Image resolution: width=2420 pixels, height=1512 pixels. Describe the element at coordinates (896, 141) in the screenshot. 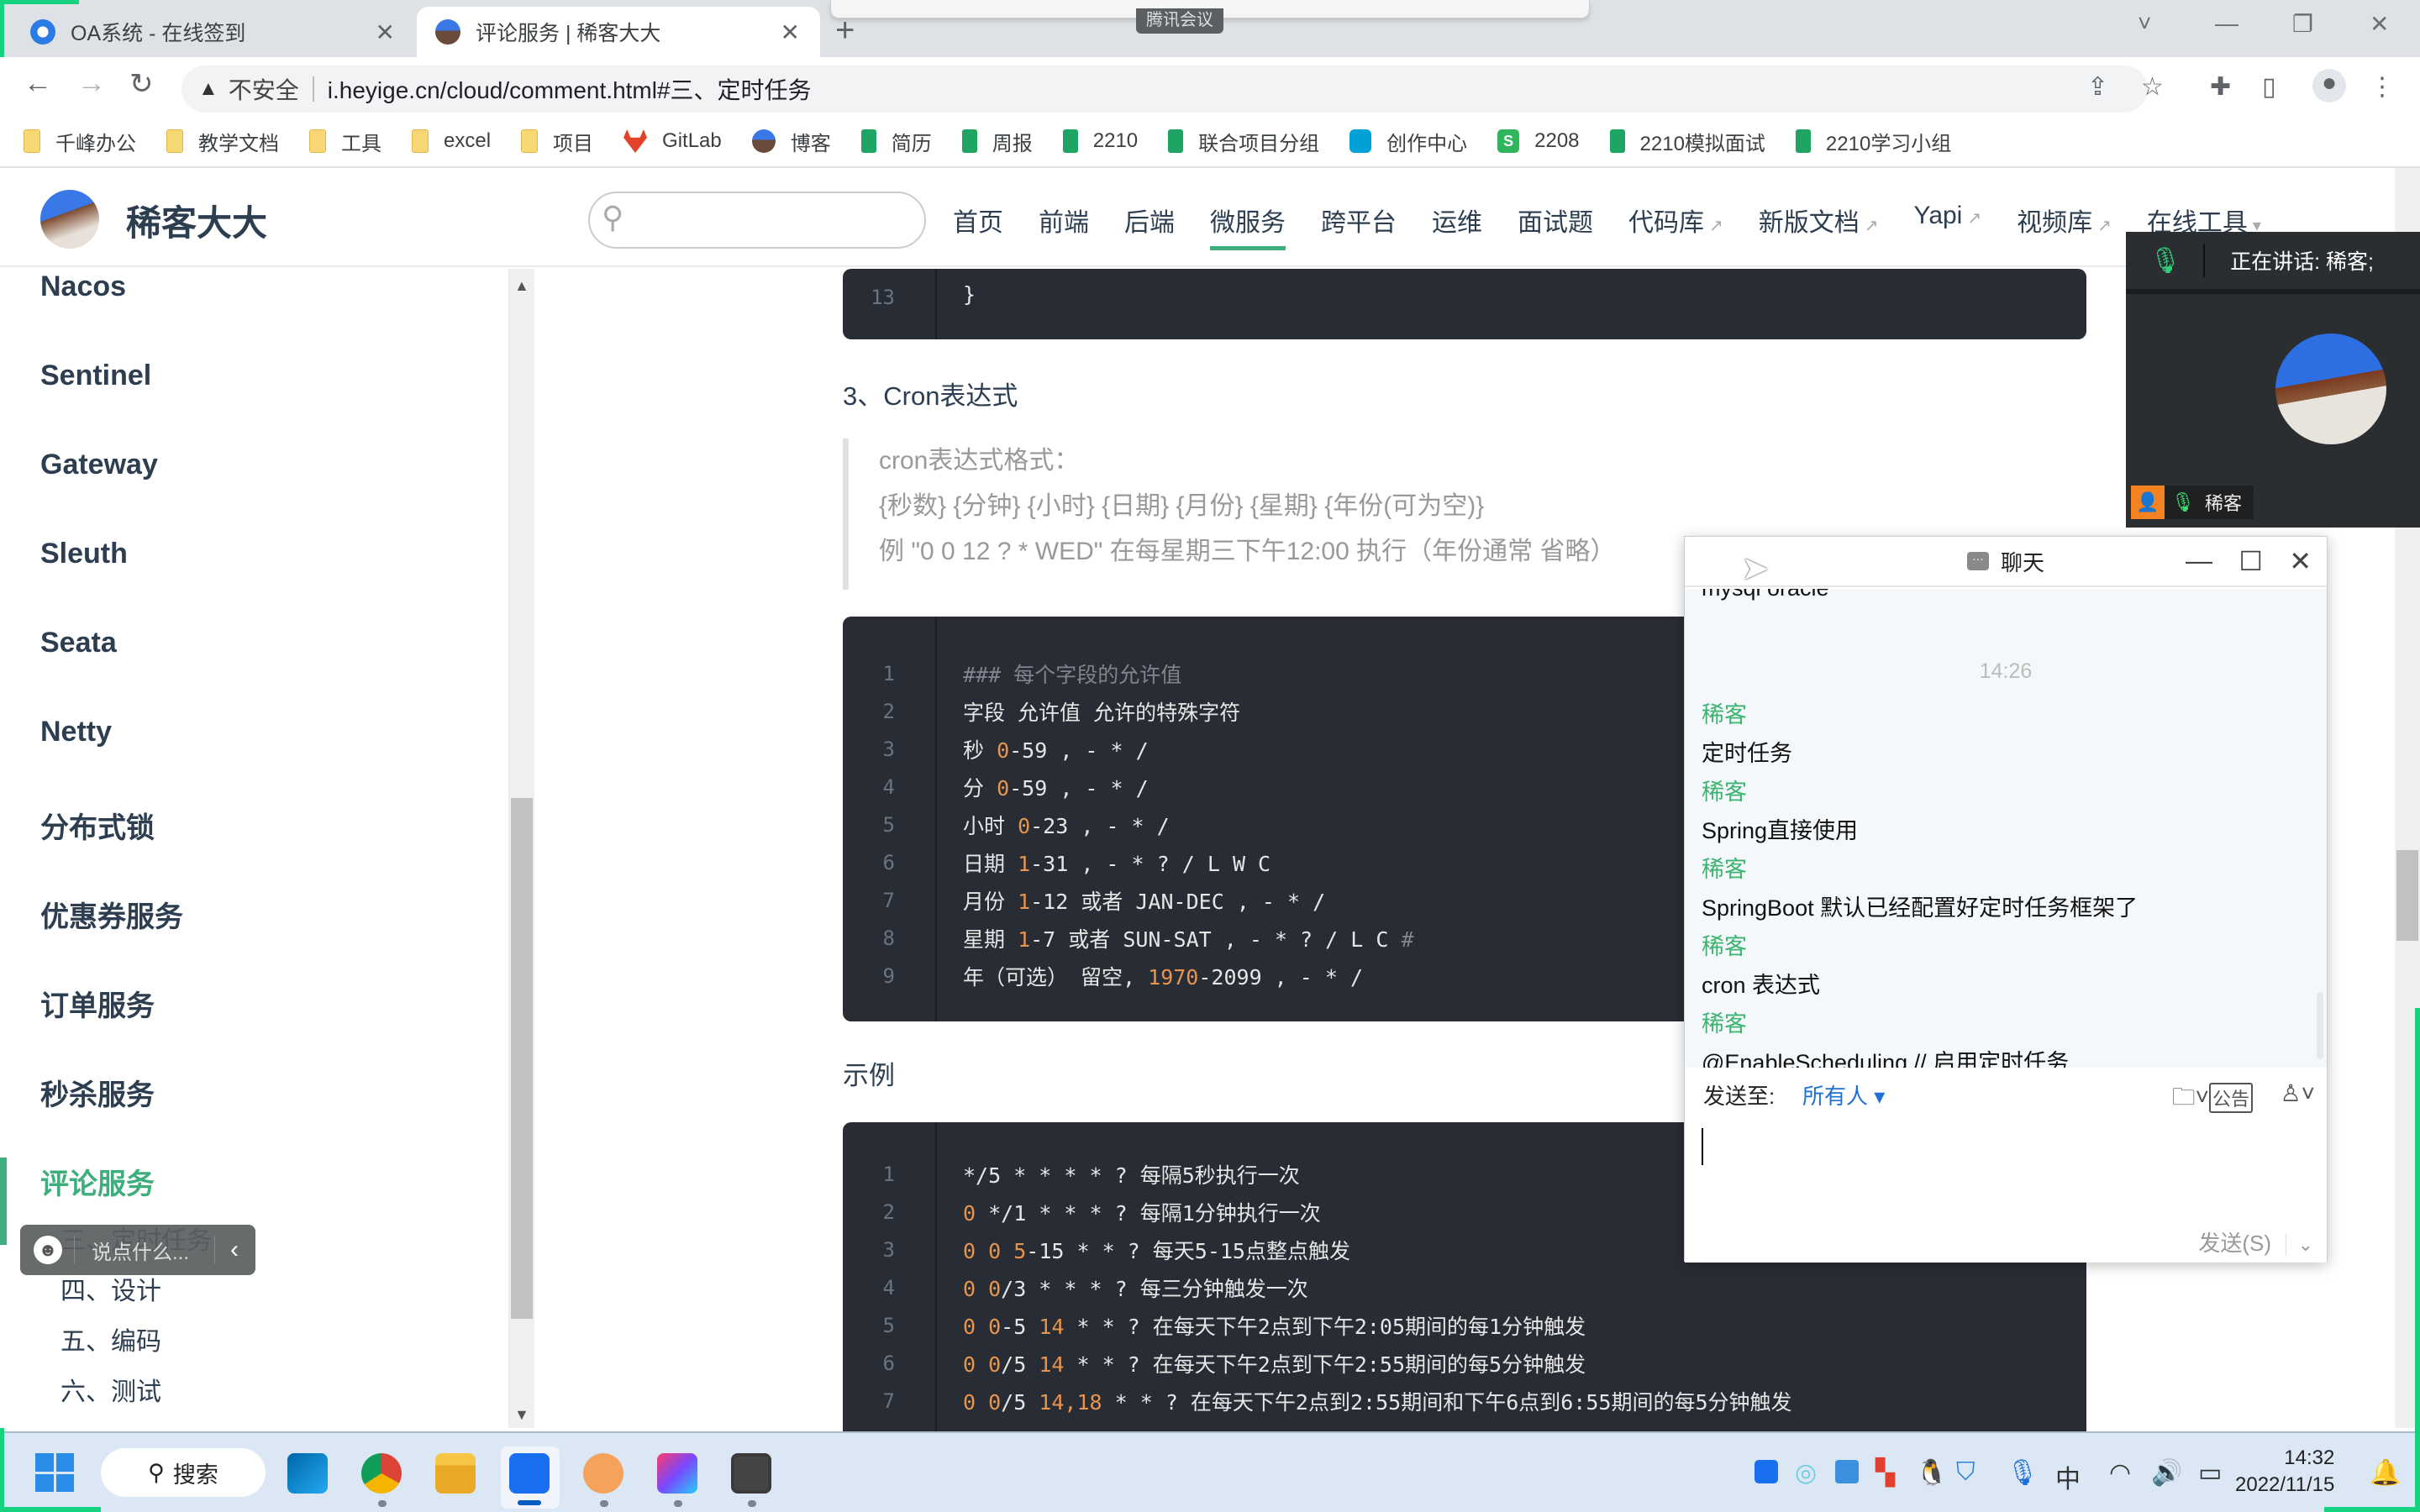

I see `bookmark-item: 简历` at that location.